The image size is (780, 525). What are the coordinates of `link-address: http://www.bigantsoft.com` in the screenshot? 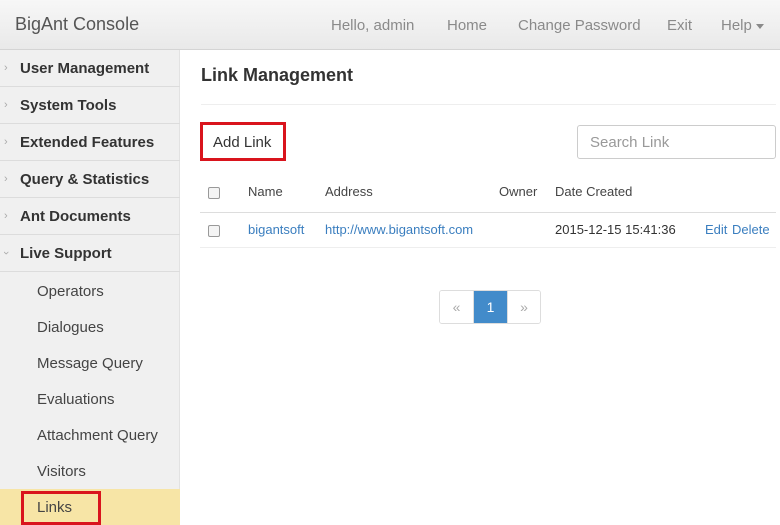 It's located at (399, 229).